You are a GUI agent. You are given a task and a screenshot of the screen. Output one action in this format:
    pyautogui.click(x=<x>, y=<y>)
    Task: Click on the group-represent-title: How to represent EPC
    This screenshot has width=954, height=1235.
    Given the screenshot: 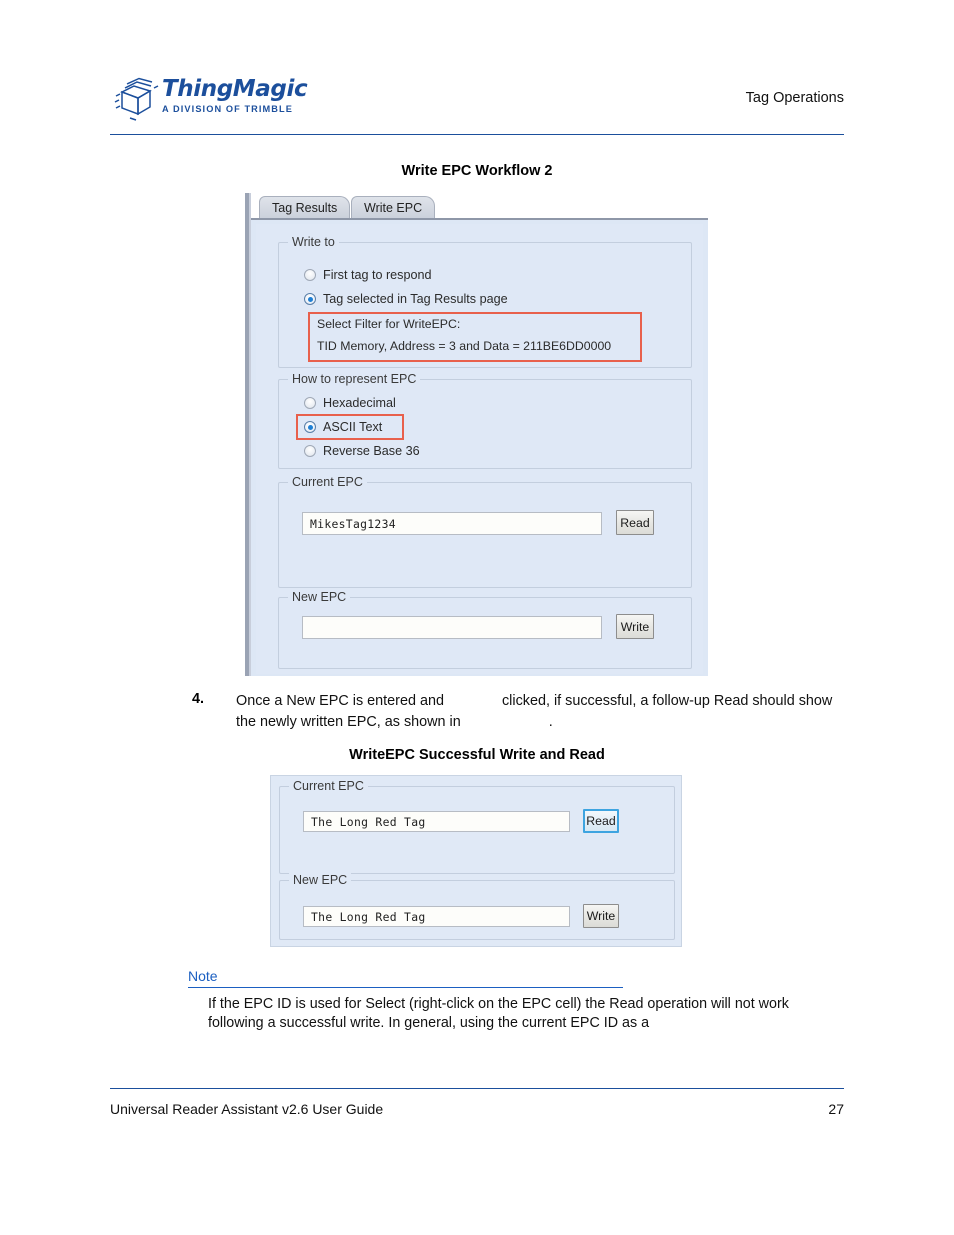 What is the action you would take?
    pyautogui.click(x=354, y=379)
    